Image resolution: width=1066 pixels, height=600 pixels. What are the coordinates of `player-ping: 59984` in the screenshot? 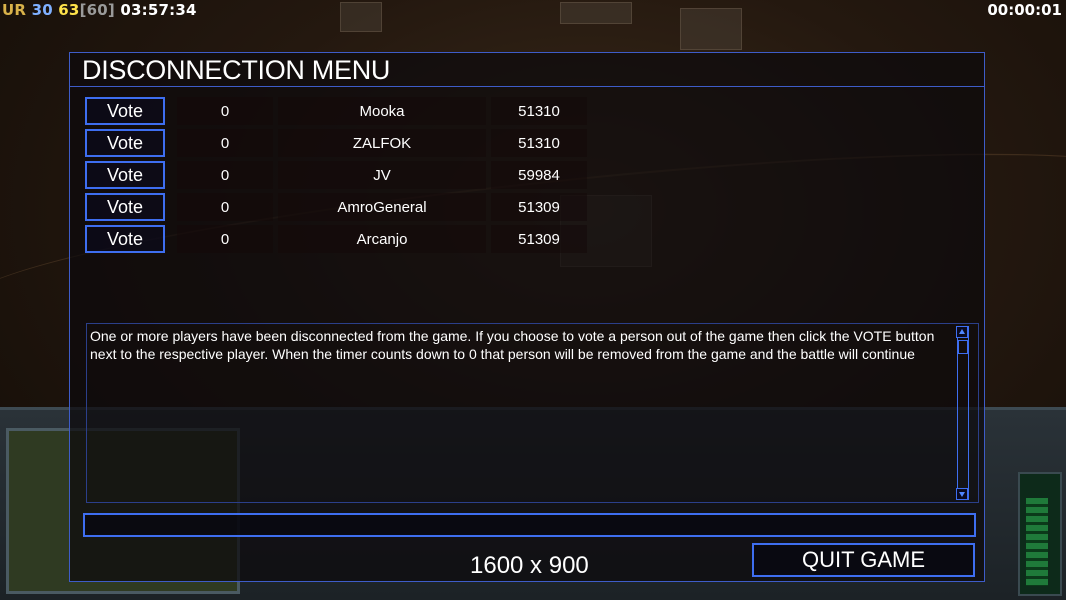 It's located at (539, 175).